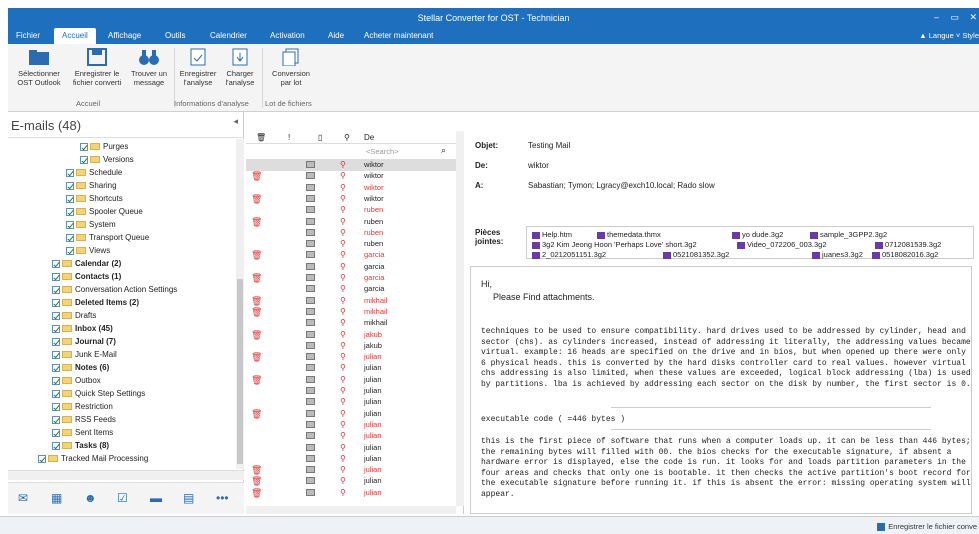  I want to click on save-converted-button: Enregistrer le fichier converti, so click(97, 67).